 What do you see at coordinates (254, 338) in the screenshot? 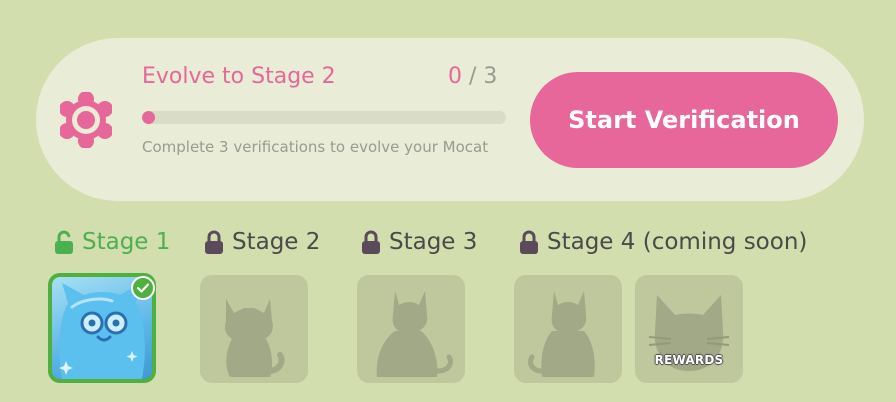
I see `kitten-silhouette-icon` at bounding box center [254, 338].